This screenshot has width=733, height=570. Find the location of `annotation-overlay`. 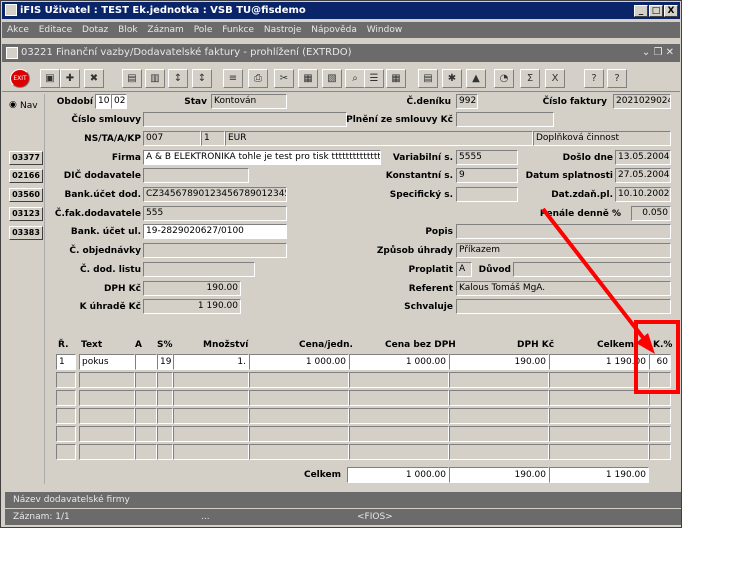

annotation-overlay is located at coordinates (610, 300).